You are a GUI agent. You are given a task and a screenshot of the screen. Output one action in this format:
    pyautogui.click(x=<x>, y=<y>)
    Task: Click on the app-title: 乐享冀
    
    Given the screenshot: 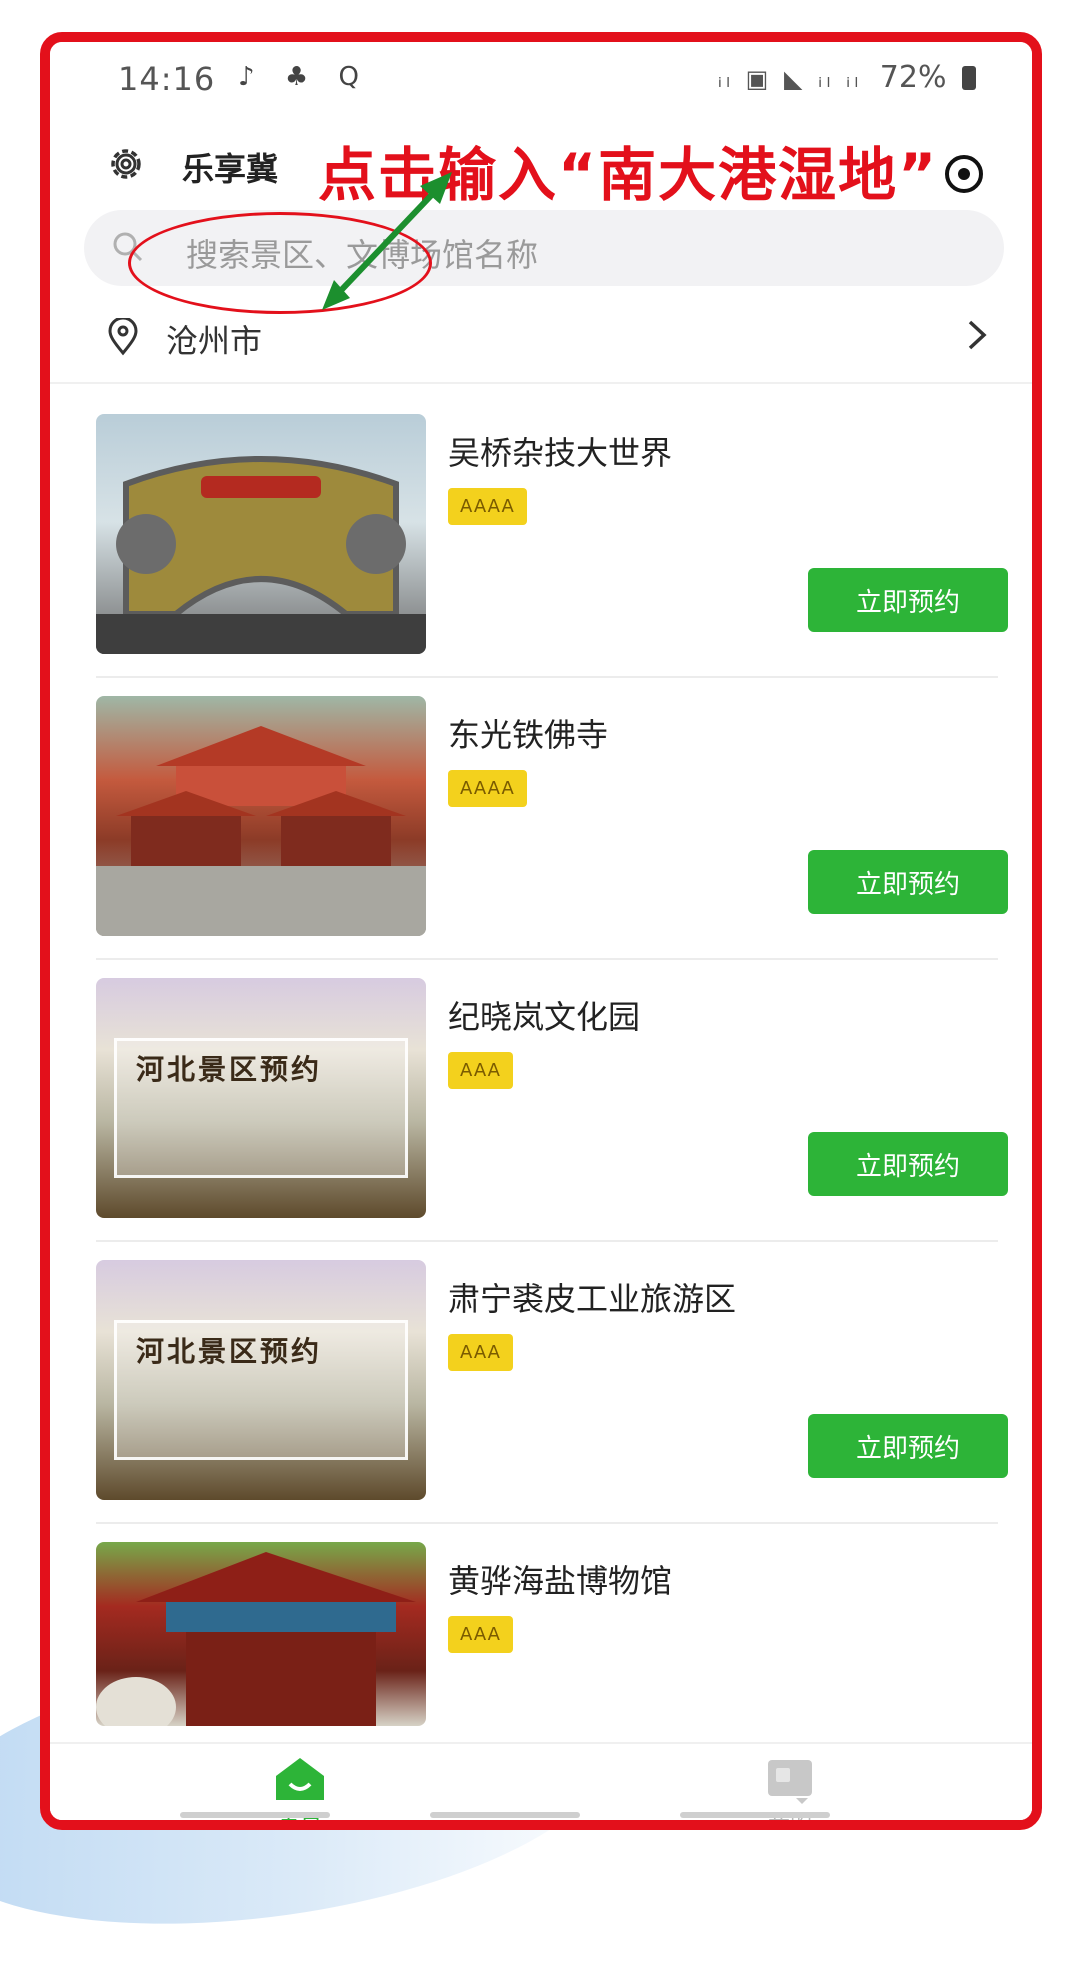 What is the action you would take?
    pyautogui.click(x=230, y=169)
    